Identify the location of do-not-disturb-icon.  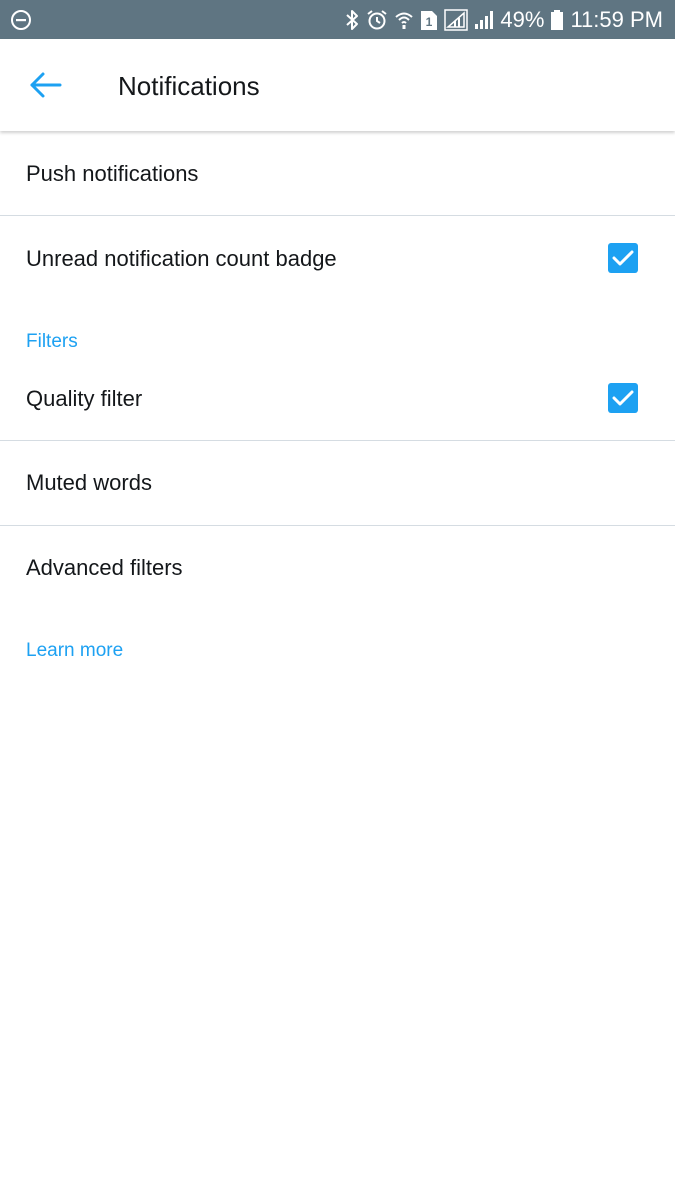
(21, 20).